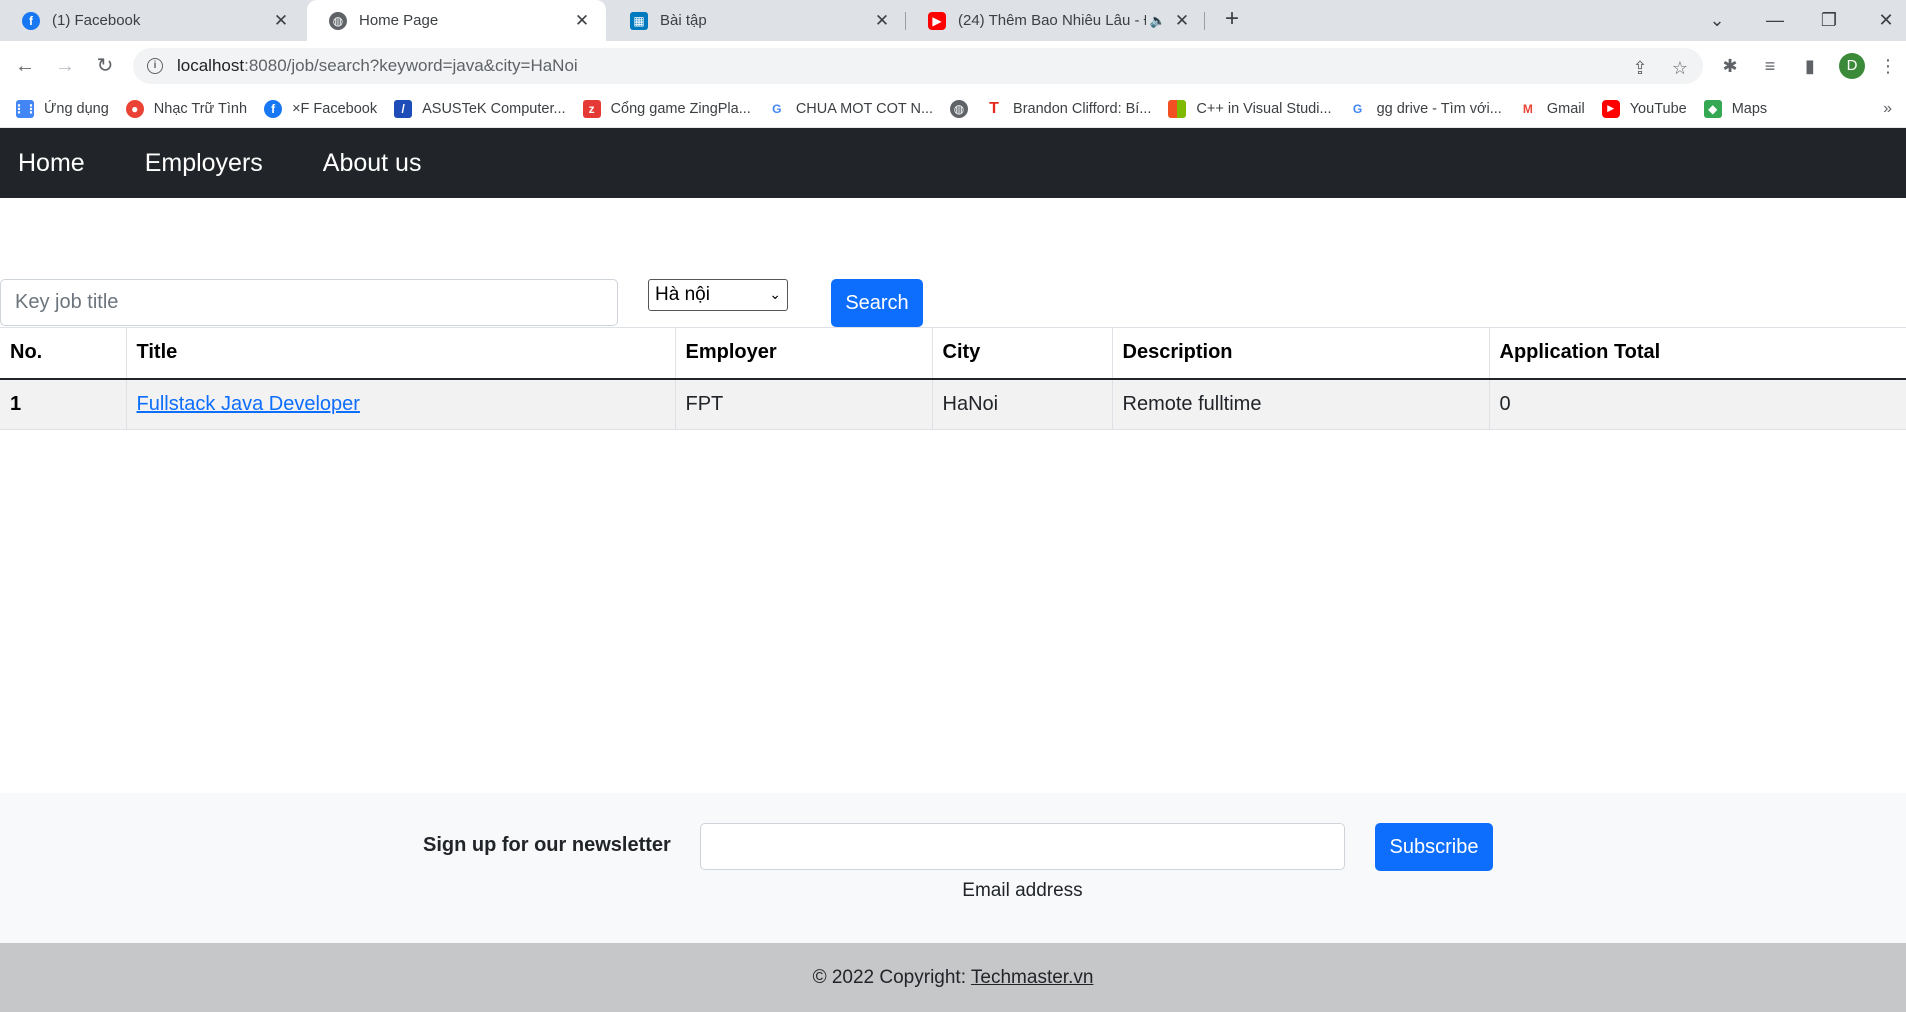 The image size is (1906, 1012). Describe the element at coordinates (1022, 353) in the screenshot. I see `column-header-city: City` at that location.